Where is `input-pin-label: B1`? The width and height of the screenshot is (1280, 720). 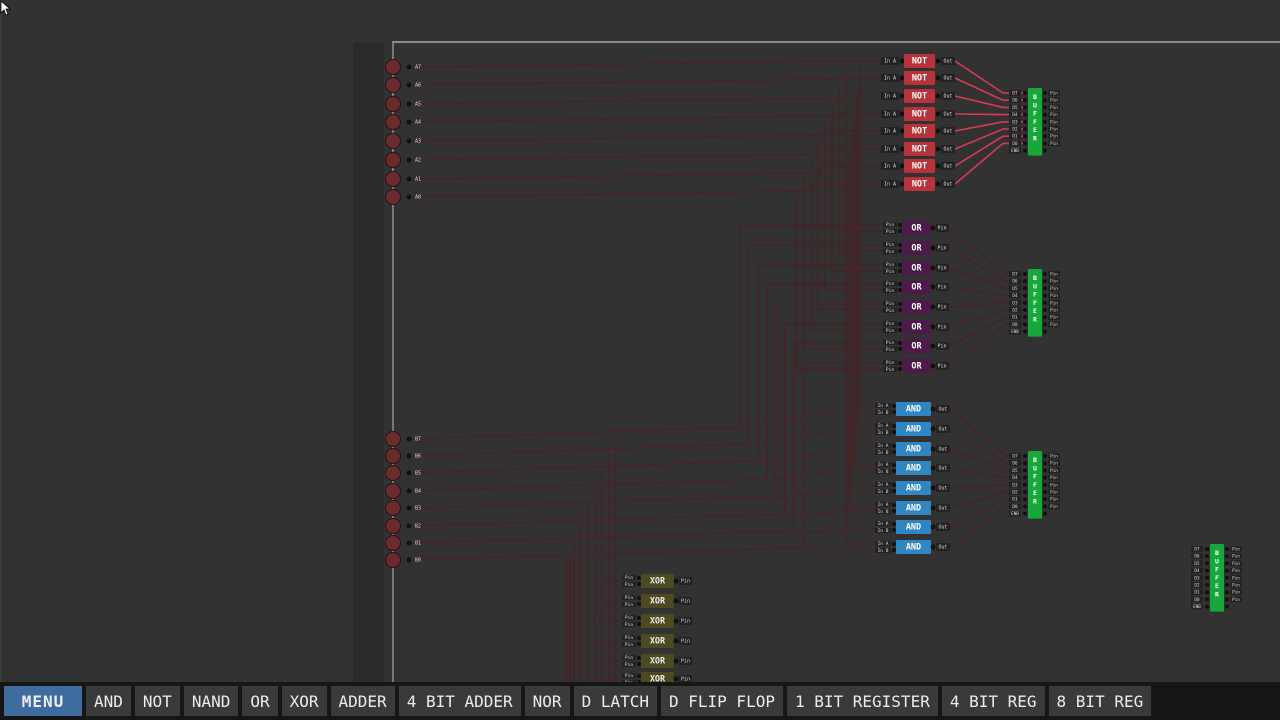
input-pin-label: B1 is located at coordinates (418, 544).